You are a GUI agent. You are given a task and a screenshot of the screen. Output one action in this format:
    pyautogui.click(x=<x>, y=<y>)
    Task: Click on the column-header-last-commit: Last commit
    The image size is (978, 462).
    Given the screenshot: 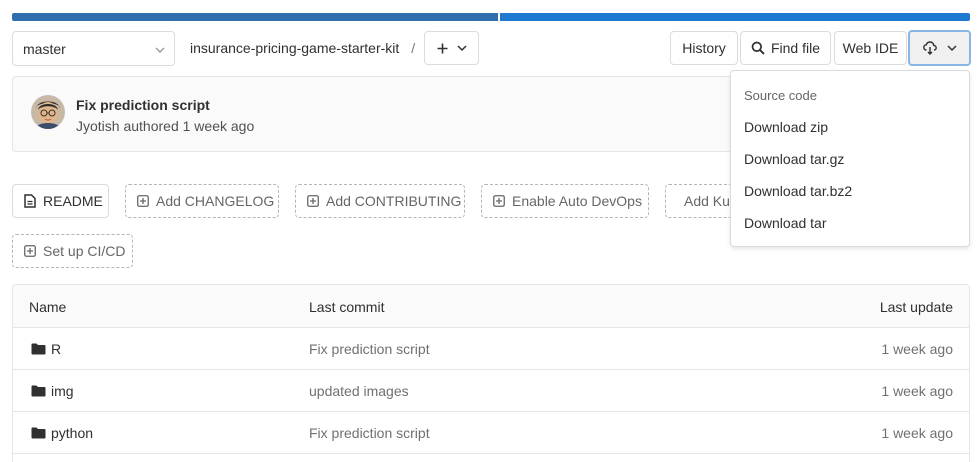 What is the action you would take?
    pyautogui.click(x=347, y=307)
    